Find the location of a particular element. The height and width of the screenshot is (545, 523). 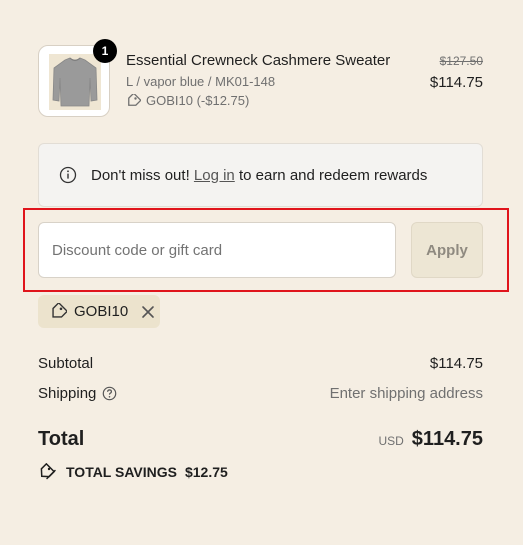

product-price: $114.75 is located at coordinates (456, 82).